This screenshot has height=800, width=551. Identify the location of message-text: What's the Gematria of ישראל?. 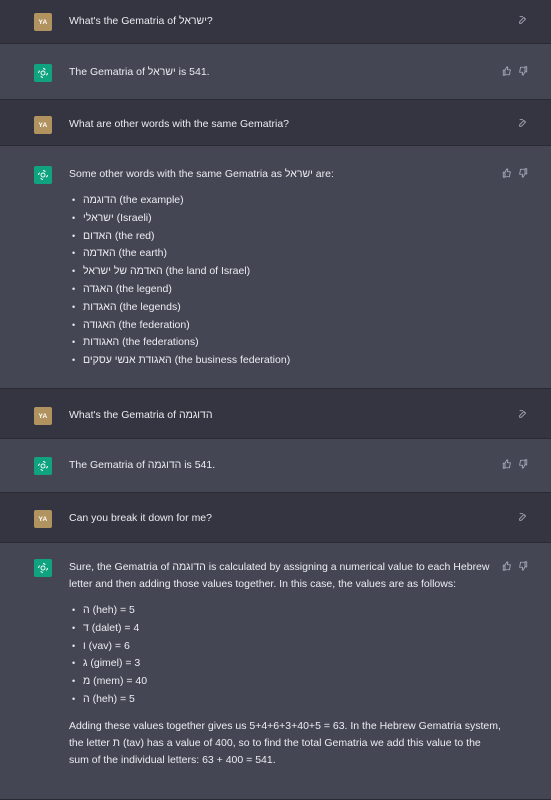
(141, 21).